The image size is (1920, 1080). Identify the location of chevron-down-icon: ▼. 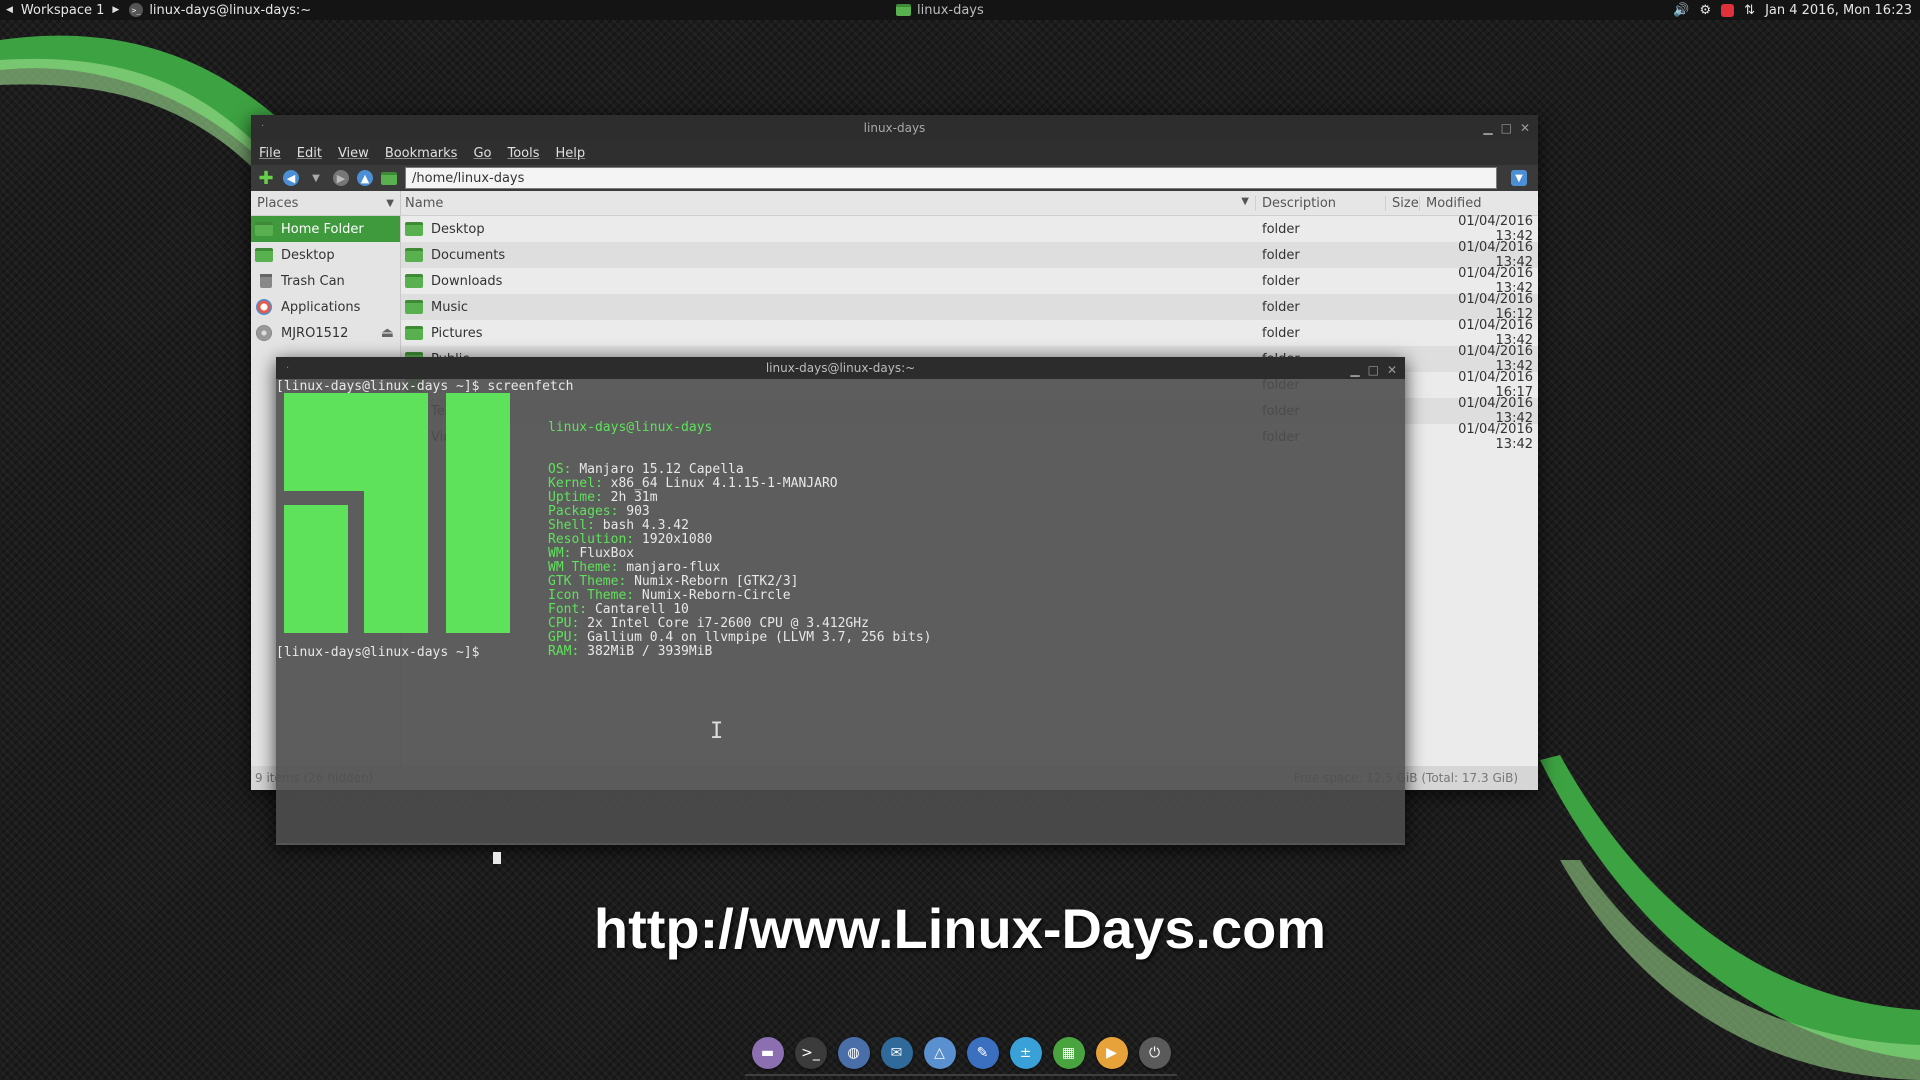
(390, 203).